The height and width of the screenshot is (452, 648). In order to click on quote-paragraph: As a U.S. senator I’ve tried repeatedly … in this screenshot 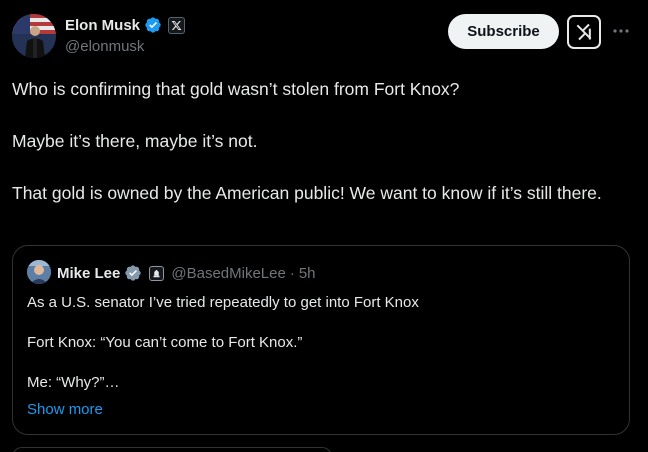, I will do `click(223, 302)`.